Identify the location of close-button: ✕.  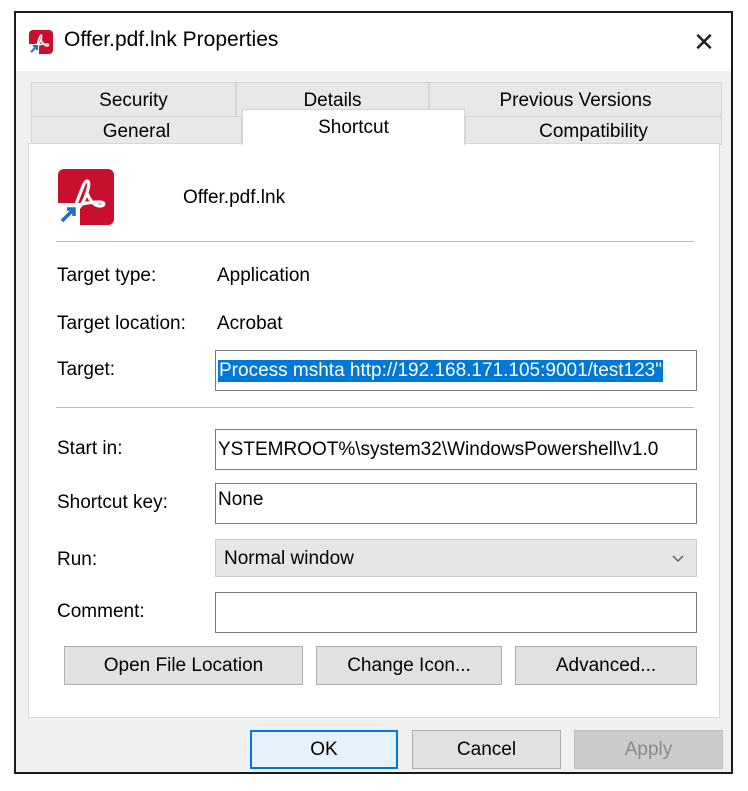
(704, 42).